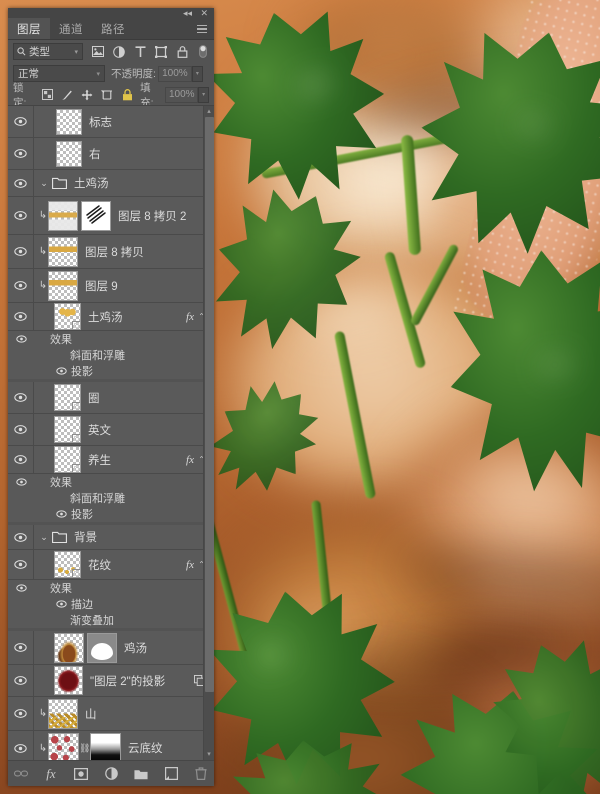 Image resolution: width=600 pixels, height=794 pixels. What do you see at coordinates (140, 51) in the screenshot?
I see `type-layer-filter-icon` at bounding box center [140, 51].